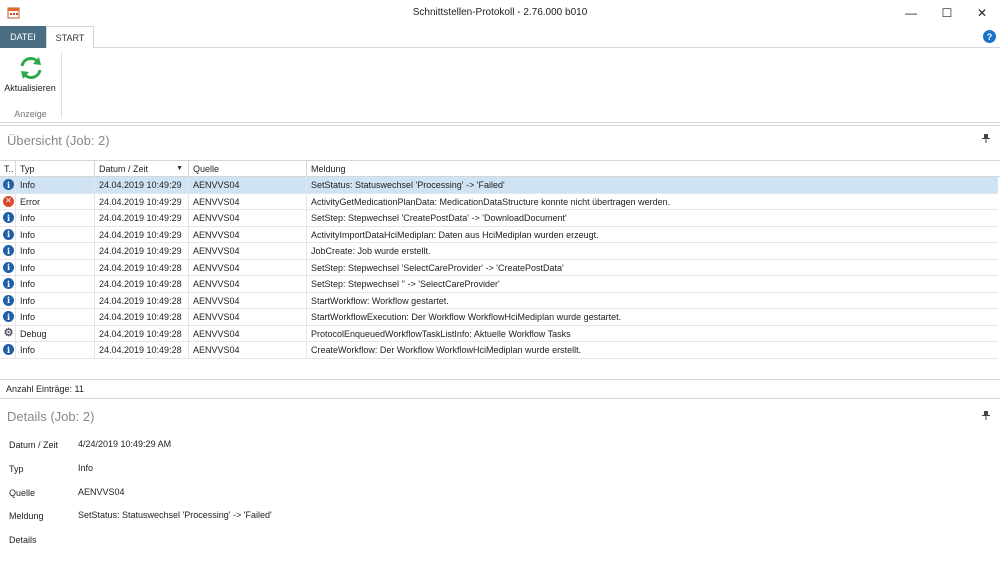 The width and height of the screenshot is (1000, 574). What do you see at coordinates (653, 169) in the screenshot?
I see `column-header-meldung: Meldung` at bounding box center [653, 169].